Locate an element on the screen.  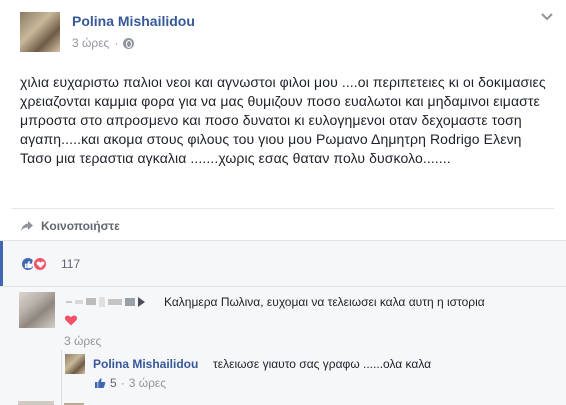
reply-like-count: 5 is located at coordinates (113, 383).